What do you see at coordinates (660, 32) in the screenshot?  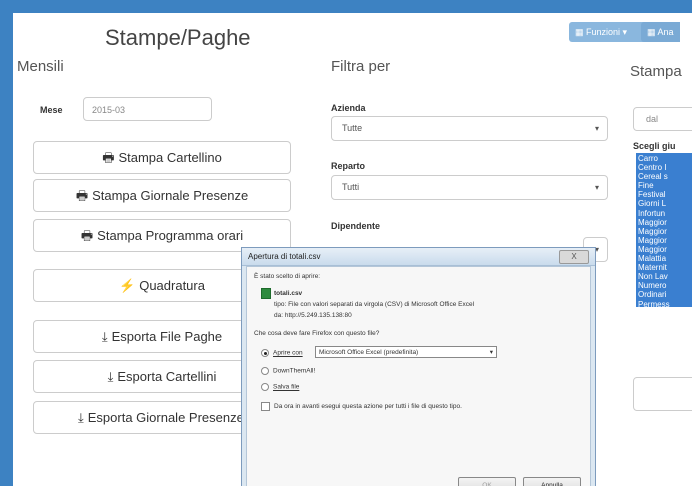 I see `ana-button: ▦ Ana` at bounding box center [660, 32].